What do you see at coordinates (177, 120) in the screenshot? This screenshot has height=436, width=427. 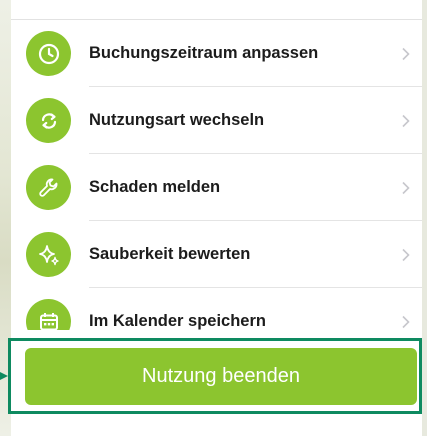 I see `menu-item-label: Nutzungsart wechseln` at bounding box center [177, 120].